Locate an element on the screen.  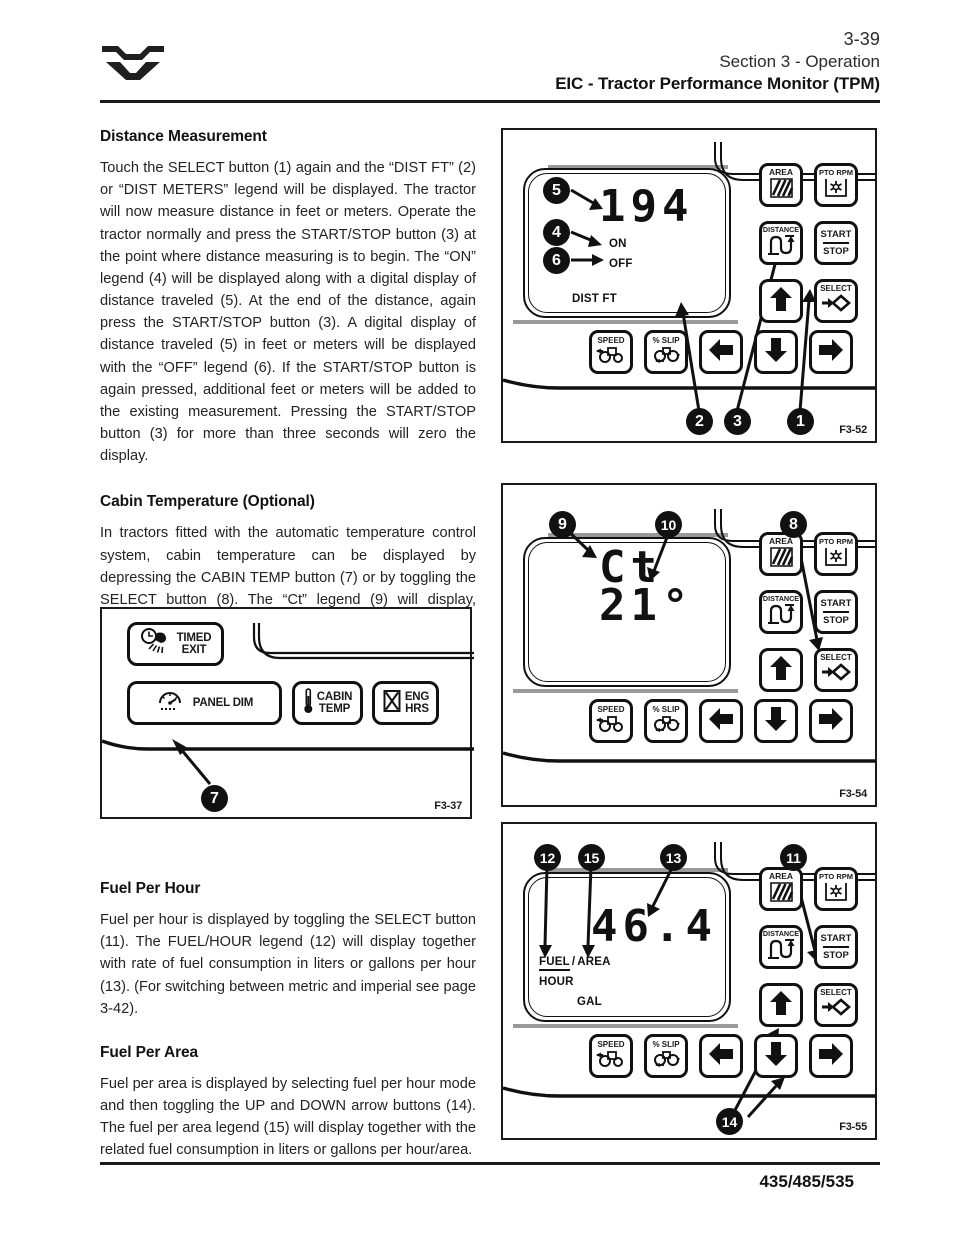
button-cabin-temp-label: CABIN TEMP is located at coordinates (334, 702).